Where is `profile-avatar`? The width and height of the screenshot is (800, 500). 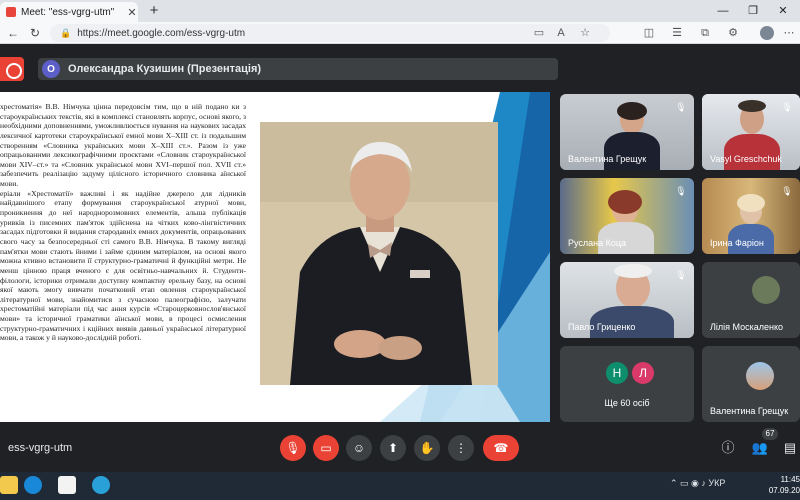
profile-avatar is located at coordinates (767, 33).